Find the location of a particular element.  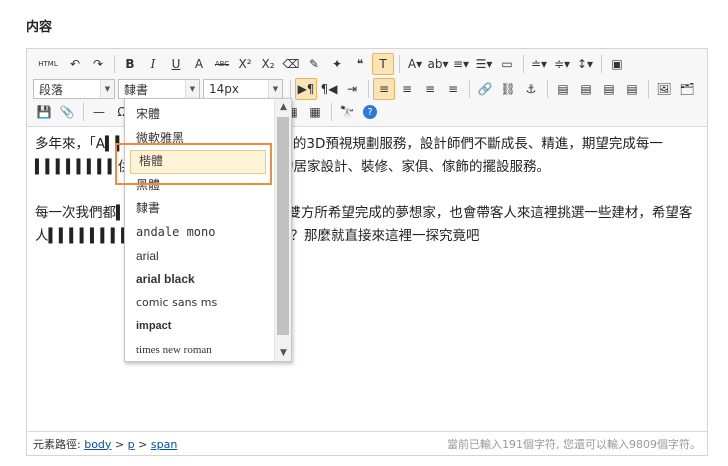

fullscreen-button: ▣ is located at coordinates (617, 64).